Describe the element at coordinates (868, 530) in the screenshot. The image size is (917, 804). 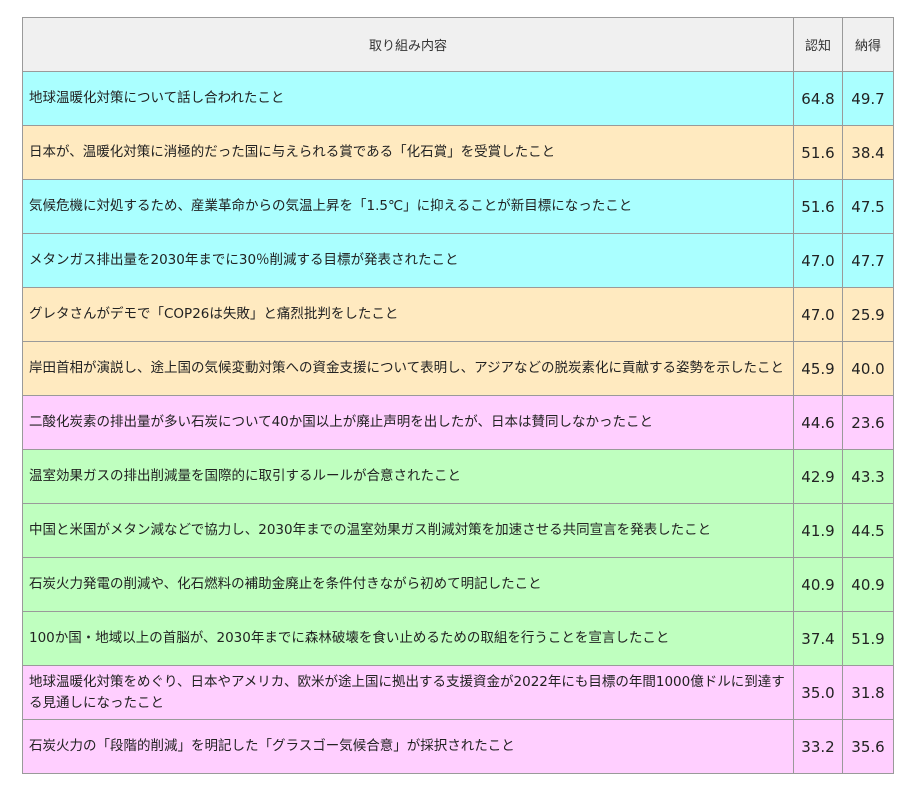
I see `row-agreement: 44.5` at that location.